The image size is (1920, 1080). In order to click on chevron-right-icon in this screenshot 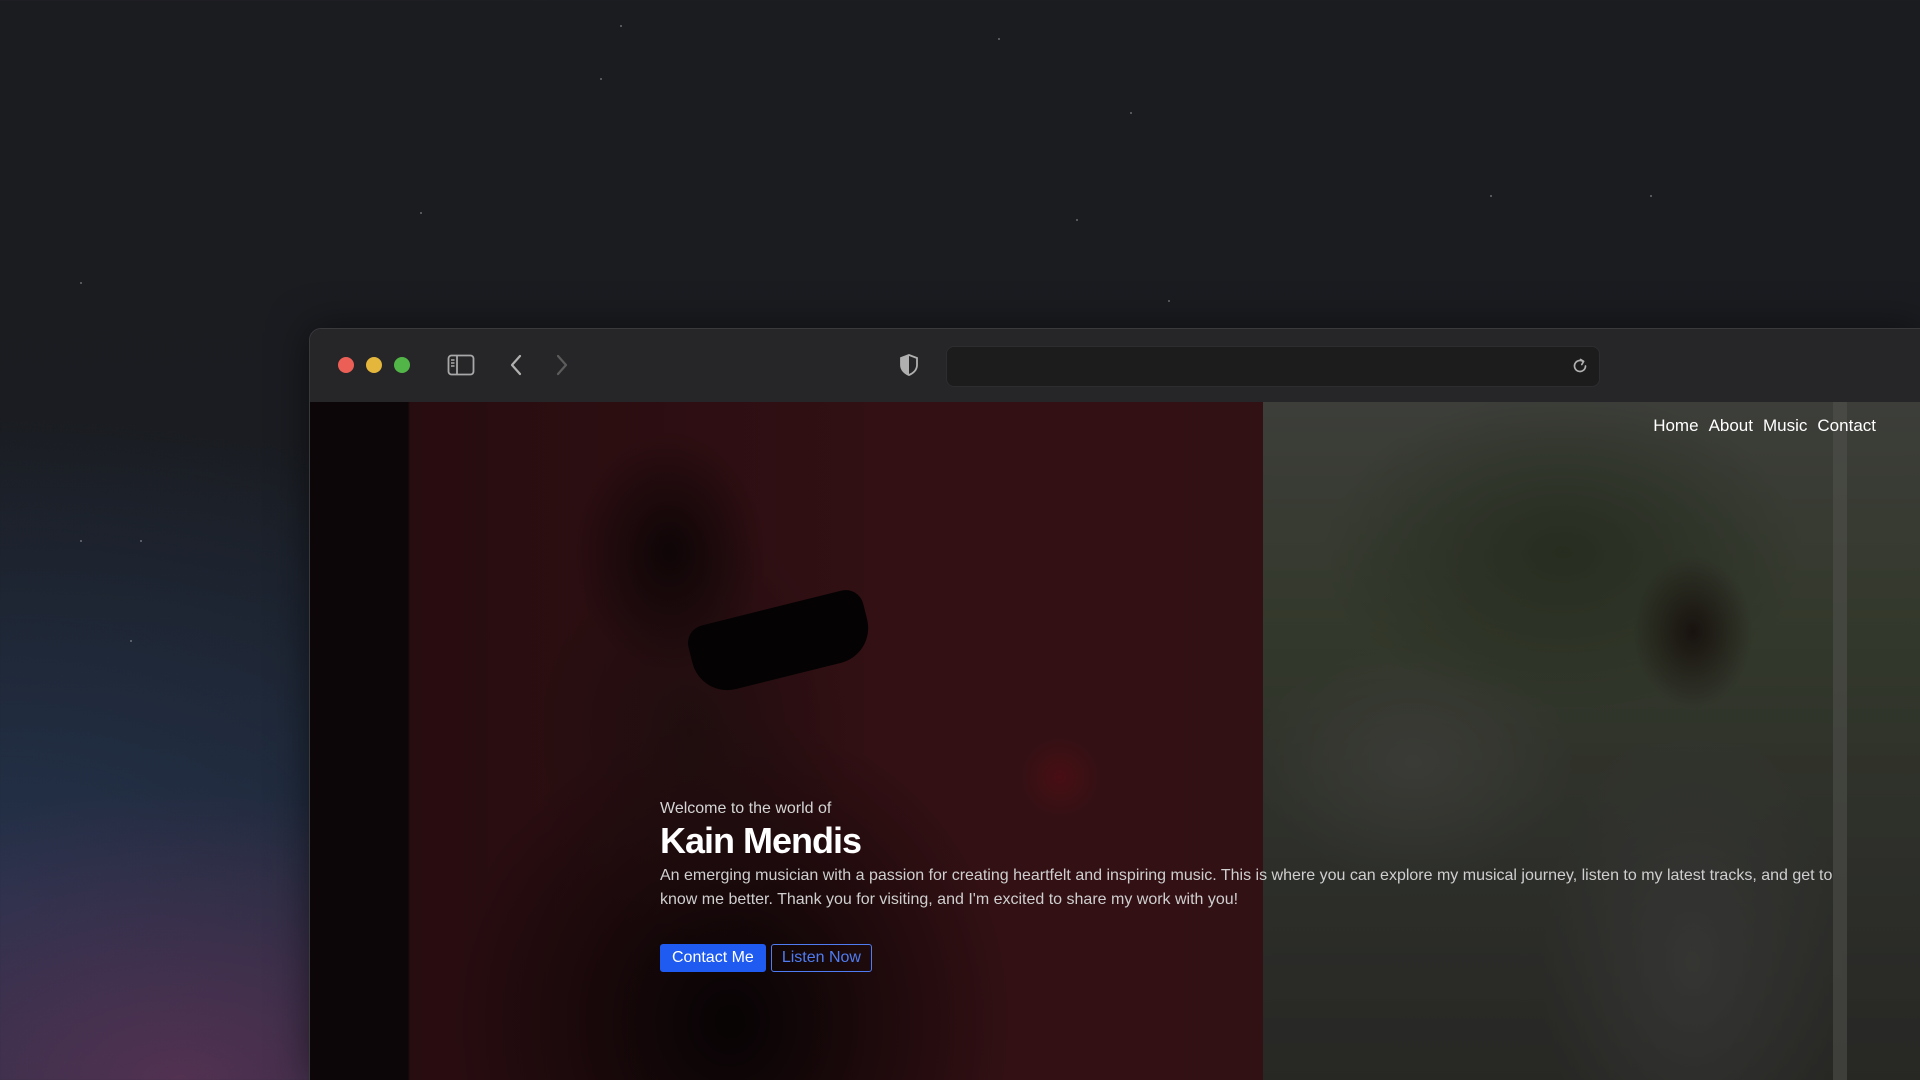, I will do `click(562, 365)`.